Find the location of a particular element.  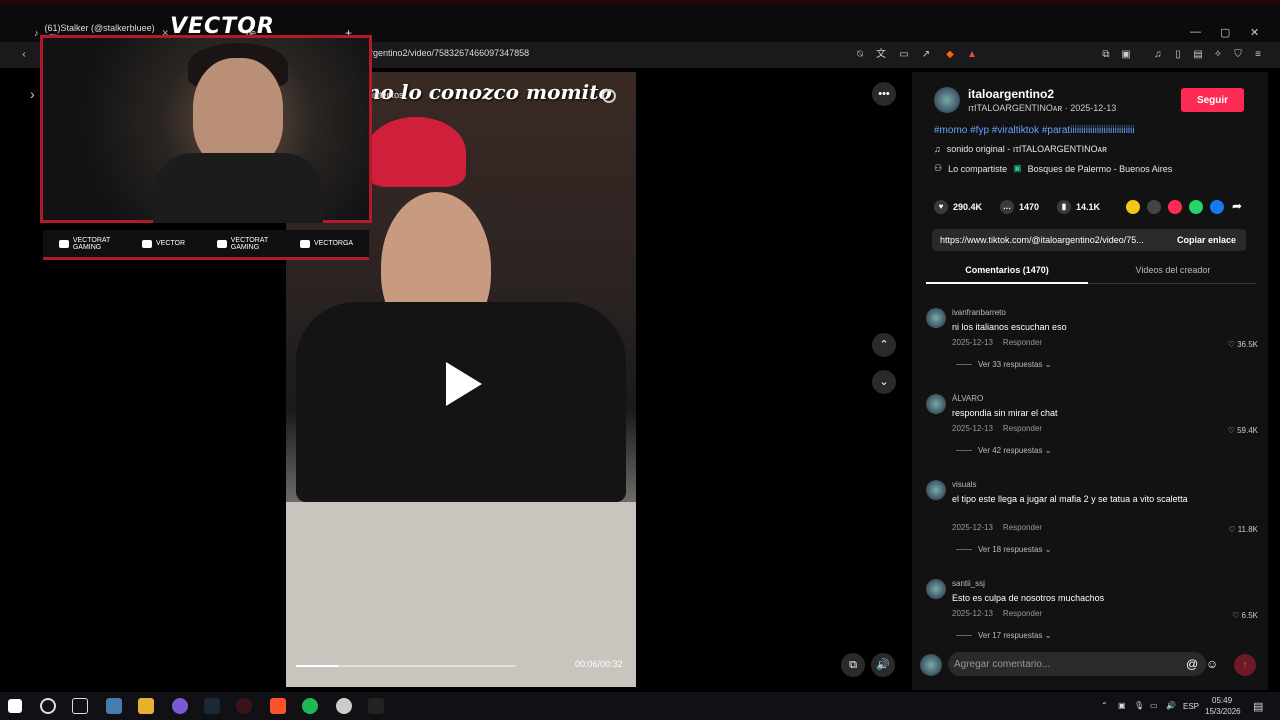

comment-user: ivanfranbarreto is located at coordinates (979, 312).